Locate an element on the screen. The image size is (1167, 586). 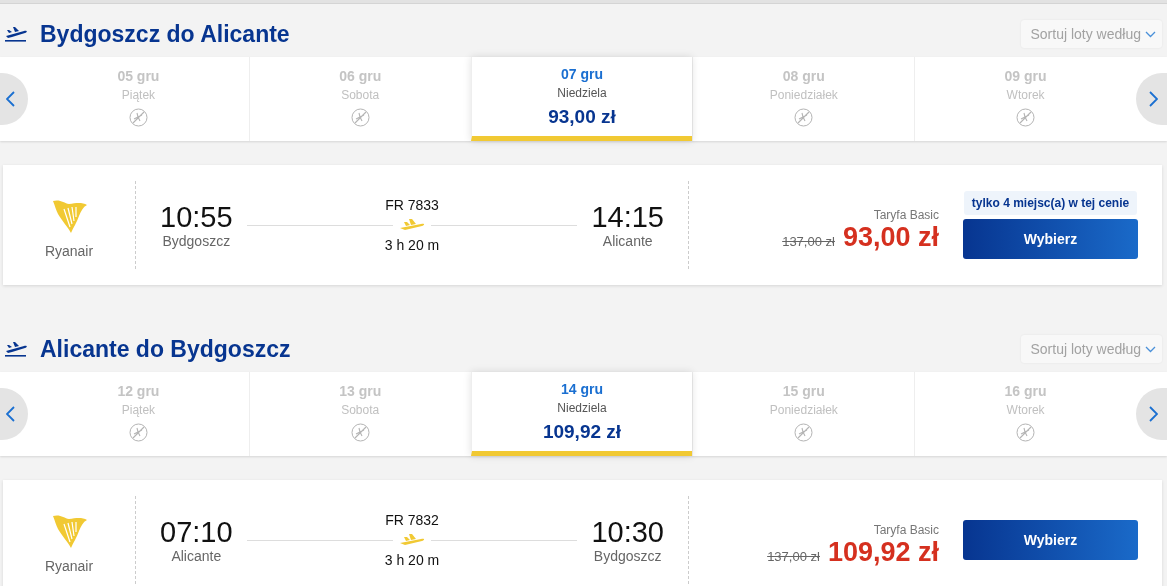
departure-city: Alicante is located at coordinates (196, 556).